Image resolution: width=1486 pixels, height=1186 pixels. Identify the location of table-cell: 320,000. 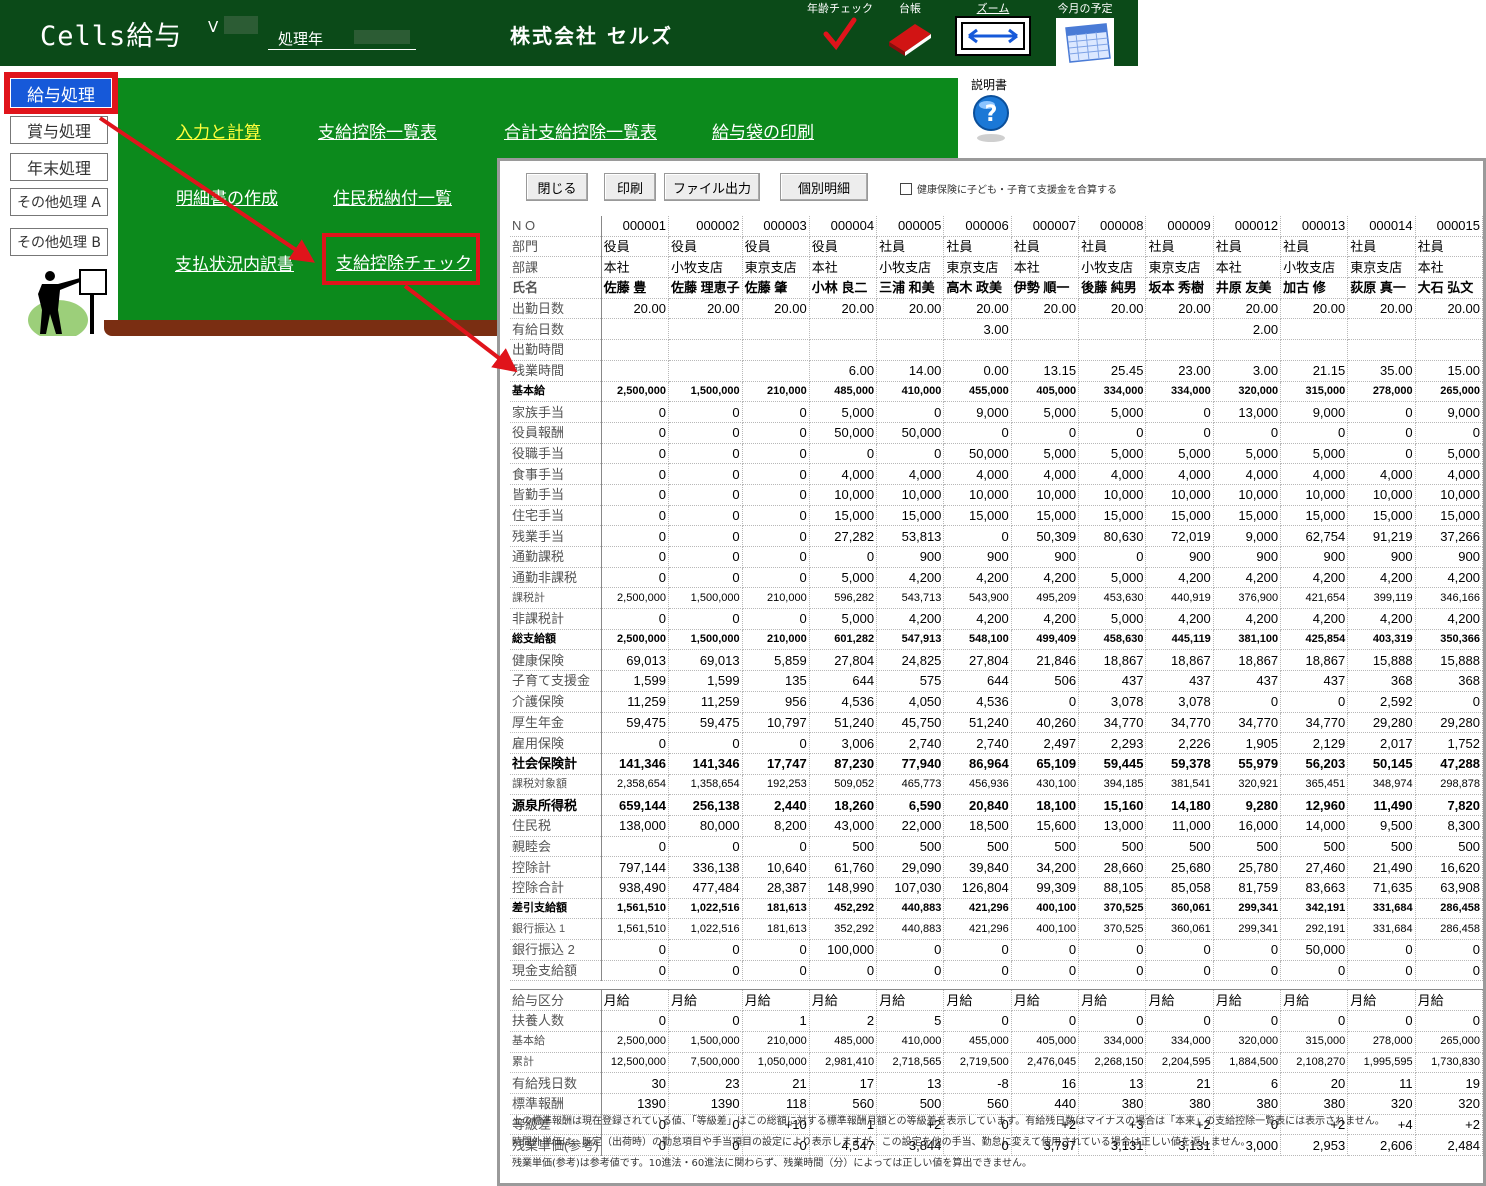
(1247, 392).